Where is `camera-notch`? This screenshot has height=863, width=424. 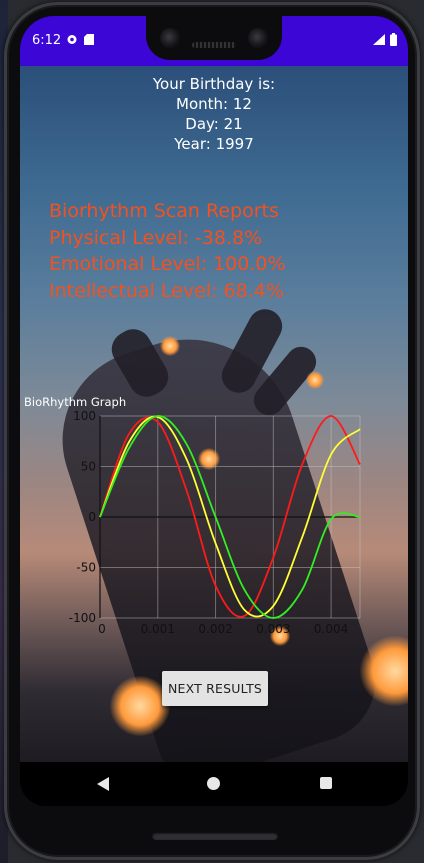
camera-notch is located at coordinates (214, 38).